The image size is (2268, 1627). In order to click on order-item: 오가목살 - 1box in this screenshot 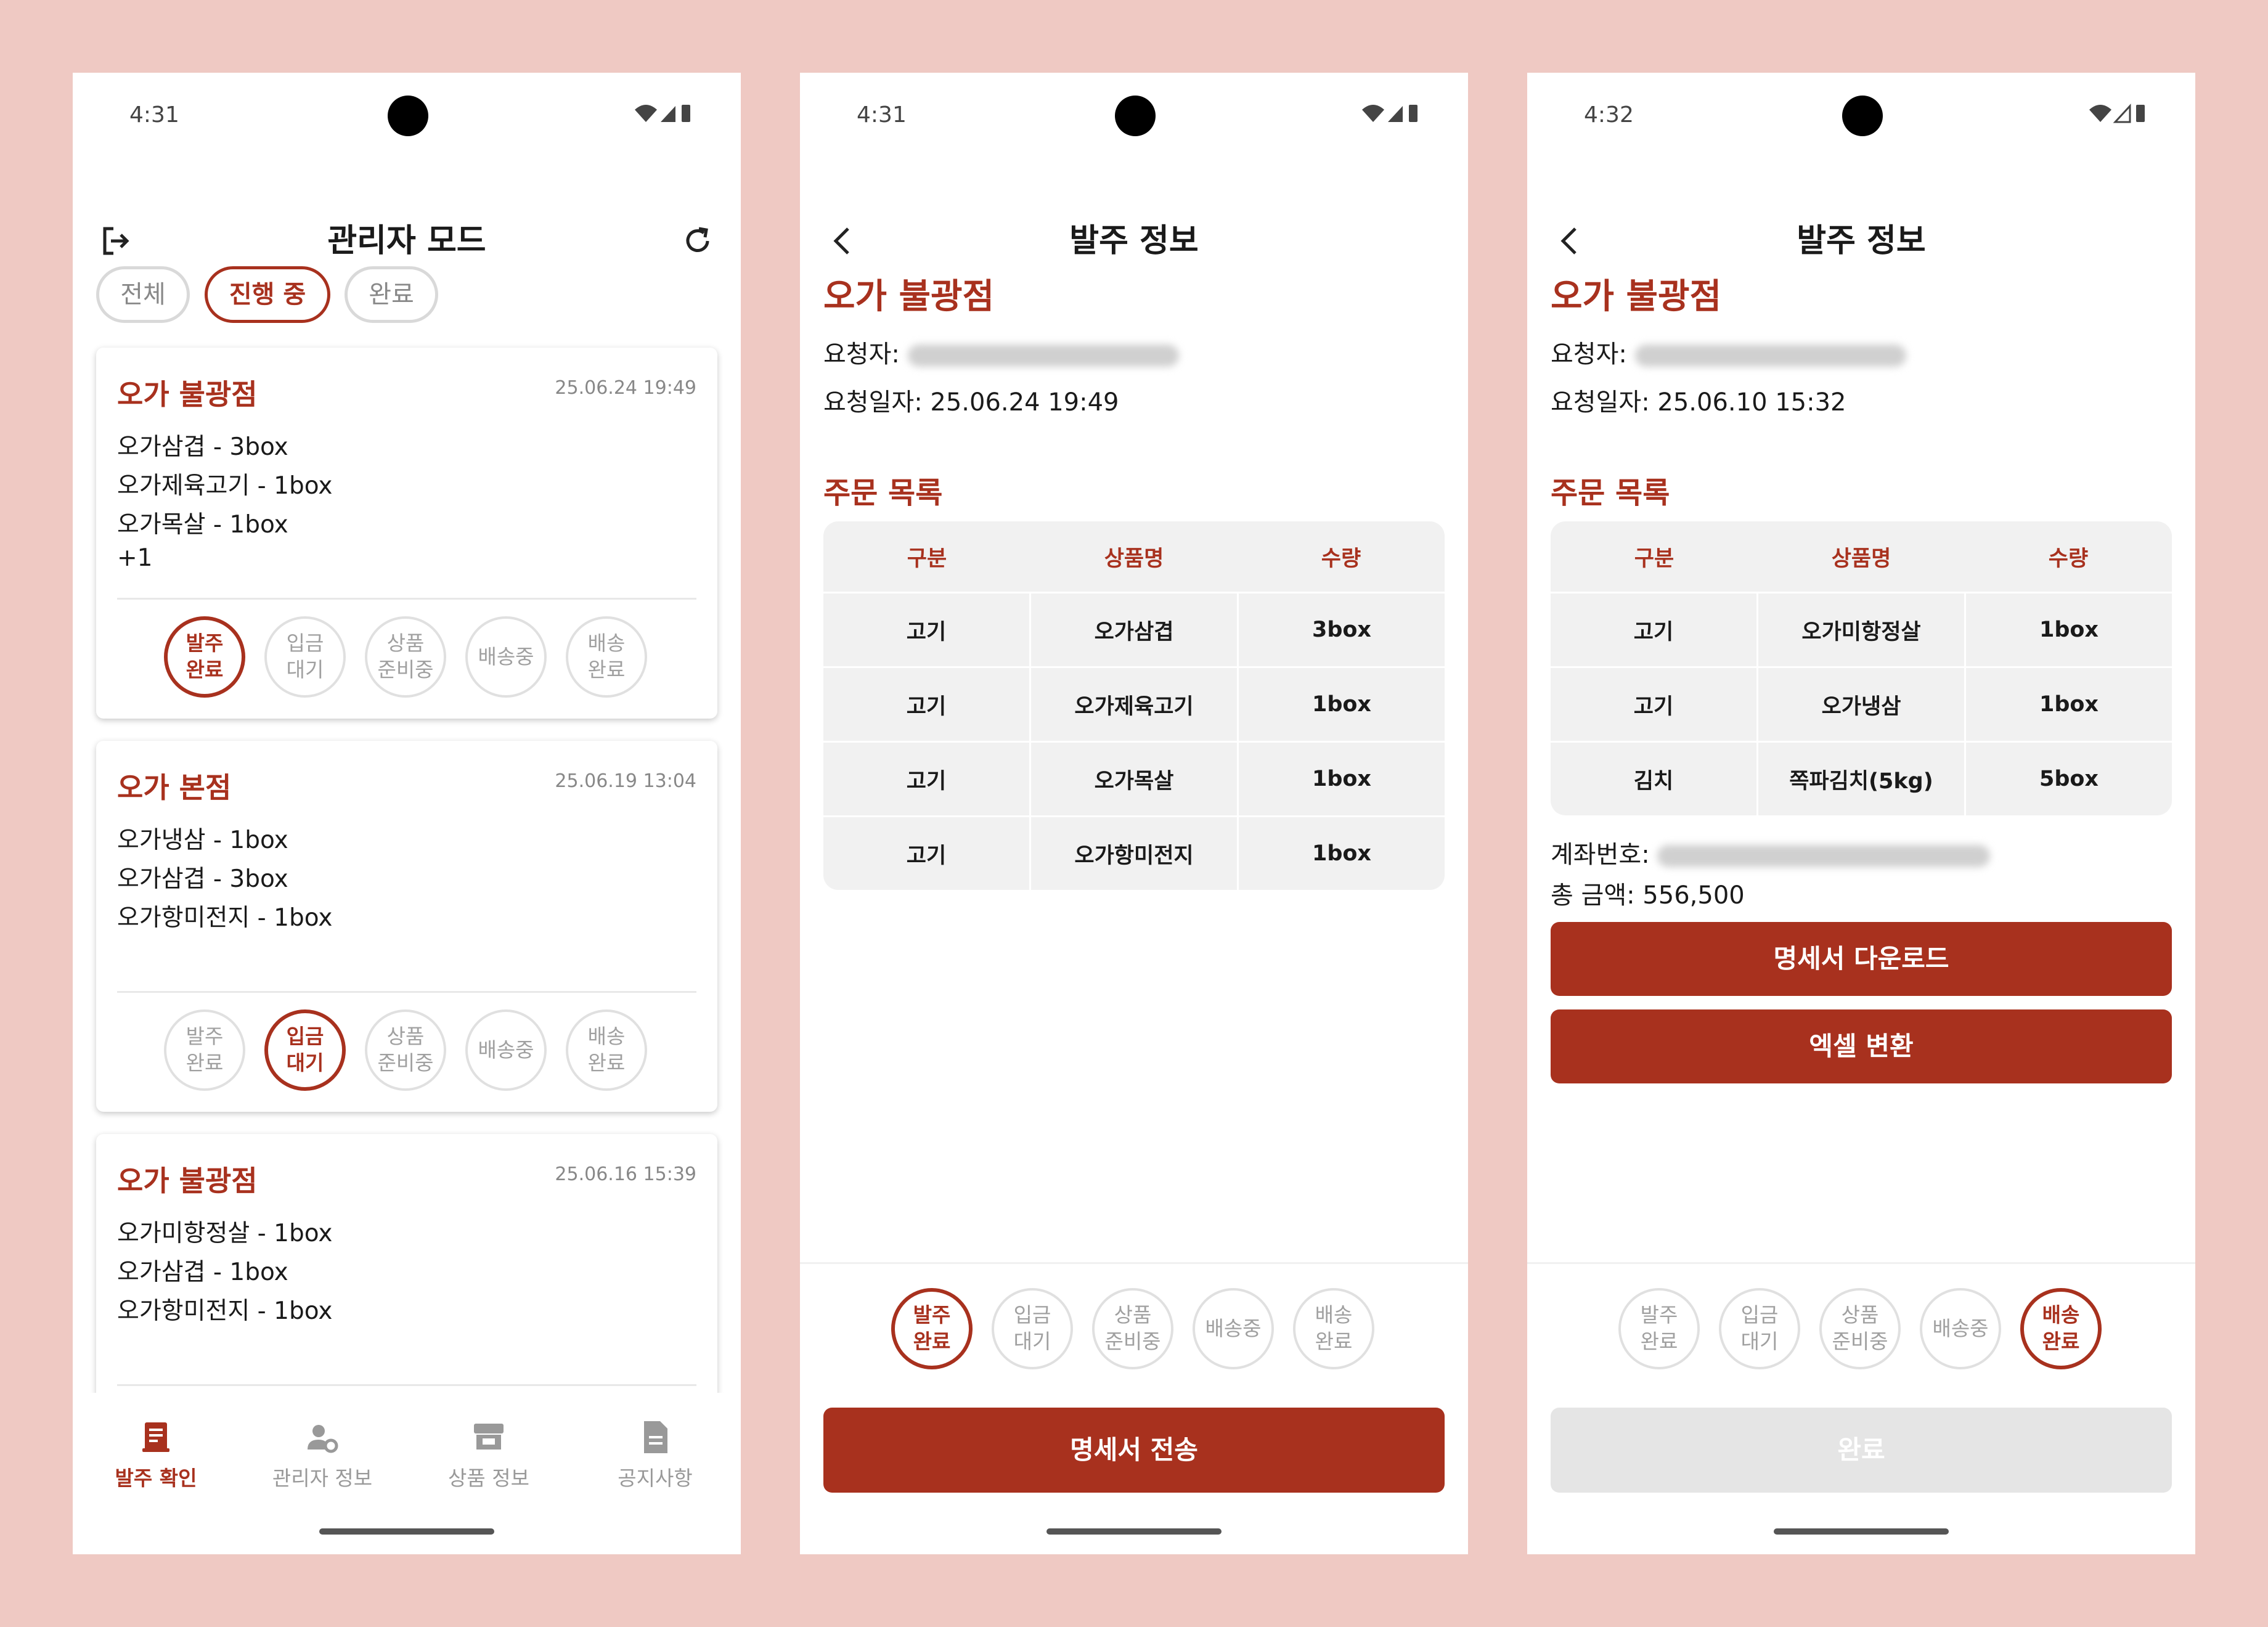, I will do `click(202, 525)`.